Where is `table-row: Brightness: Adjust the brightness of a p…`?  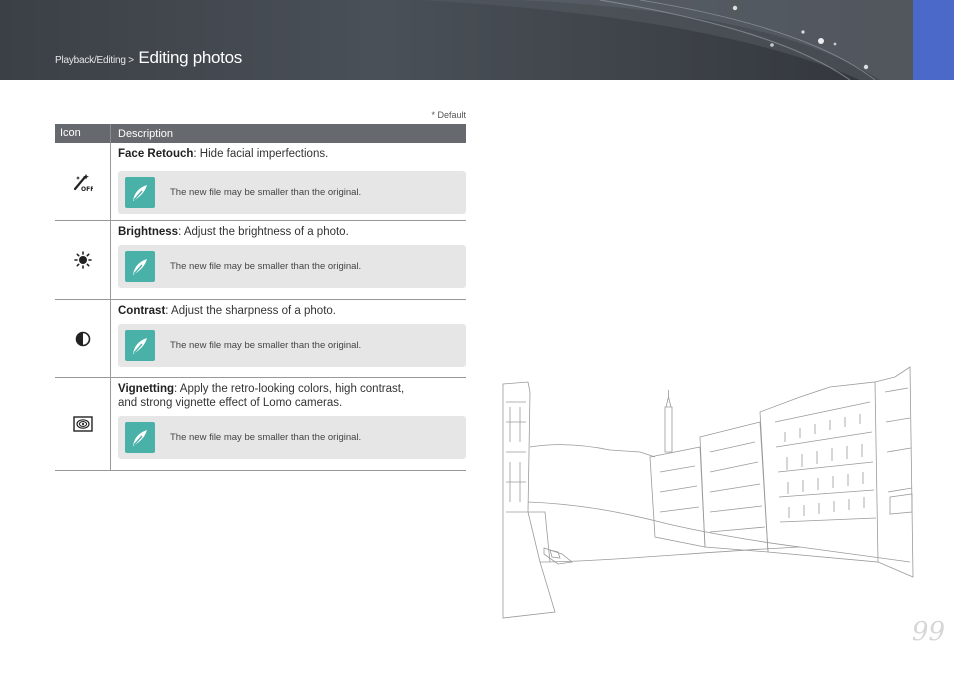
table-row: Brightness: Adjust the brightness of a p… is located at coordinates (260, 260).